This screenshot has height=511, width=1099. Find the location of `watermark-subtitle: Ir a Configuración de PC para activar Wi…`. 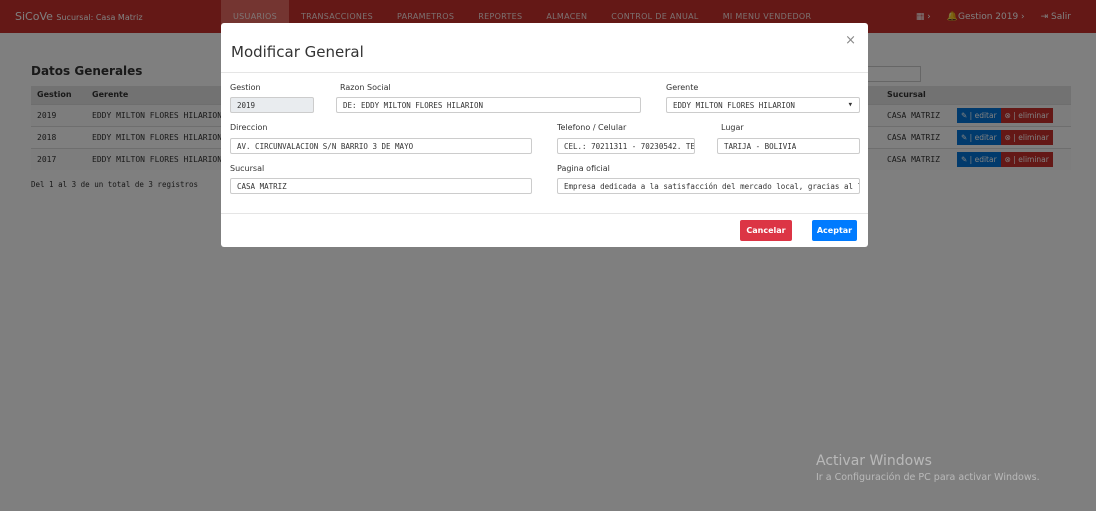

watermark-subtitle: Ir a Configuración de PC para activar Wi… is located at coordinates (928, 477).